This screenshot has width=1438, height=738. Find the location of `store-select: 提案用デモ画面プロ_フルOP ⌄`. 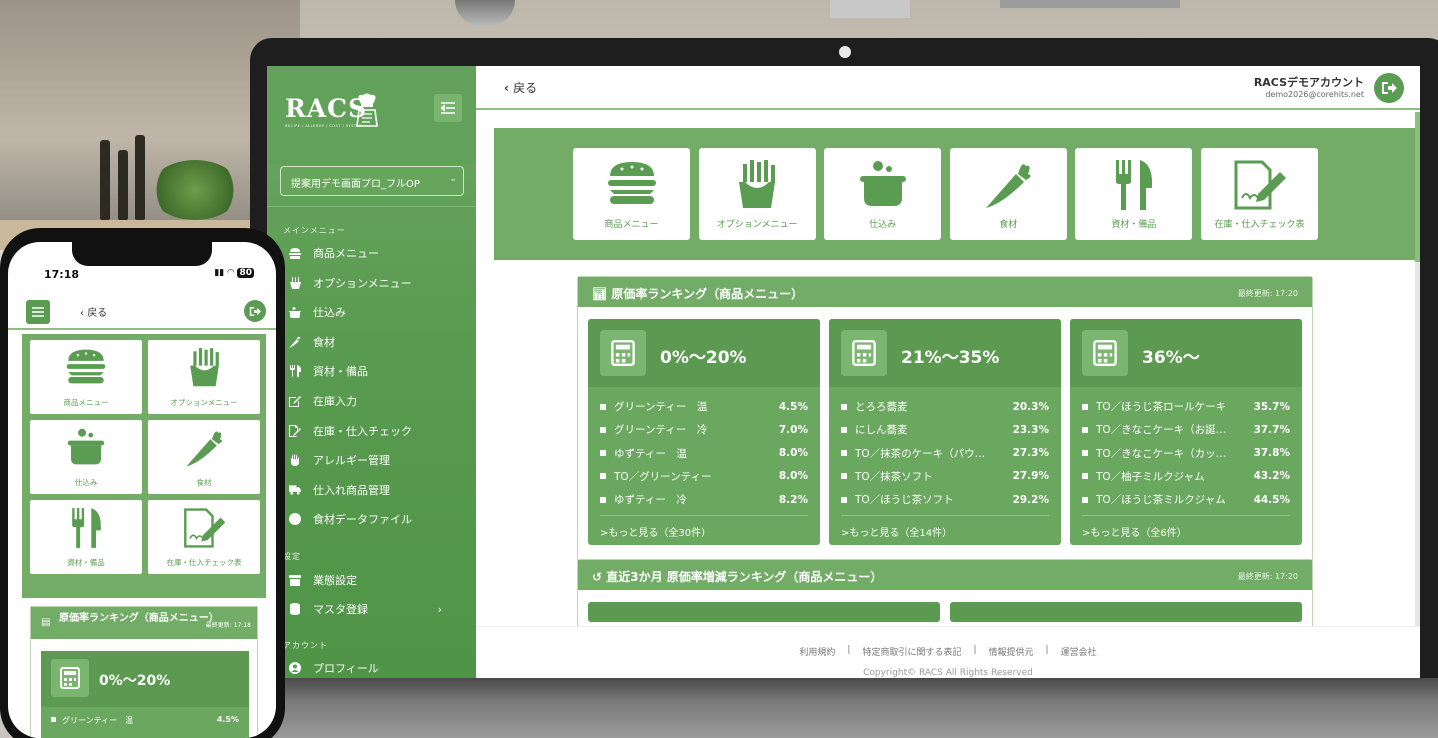

store-select: 提案用デモ画面プロ_フルOP ⌄ is located at coordinates (372, 181).